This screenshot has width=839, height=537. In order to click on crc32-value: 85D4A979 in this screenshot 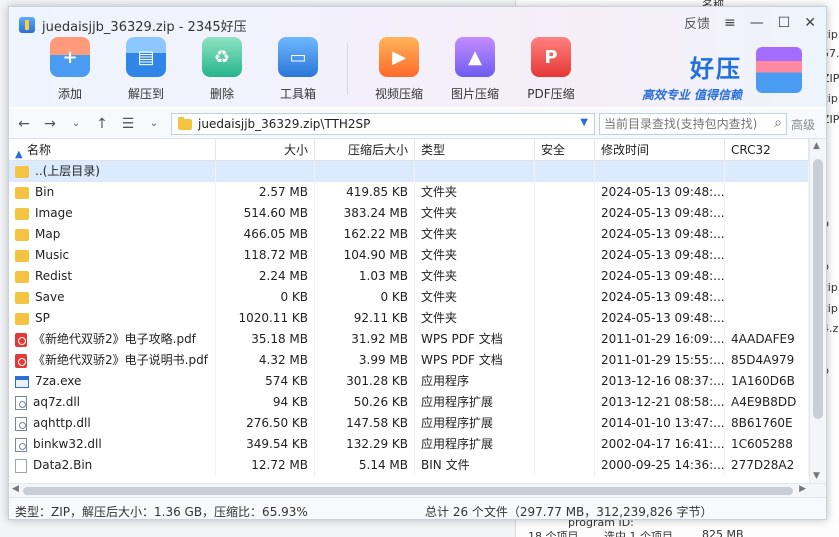, I will do `click(767, 360)`.